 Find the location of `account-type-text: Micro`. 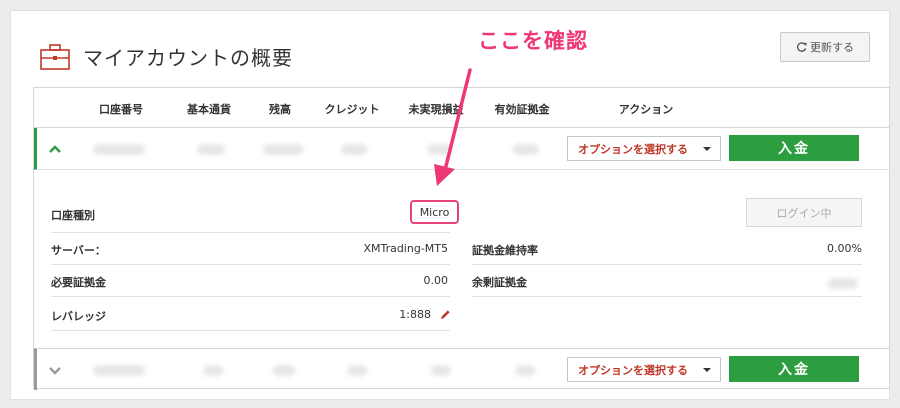

account-type-text: Micro is located at coordinates (434, 212).